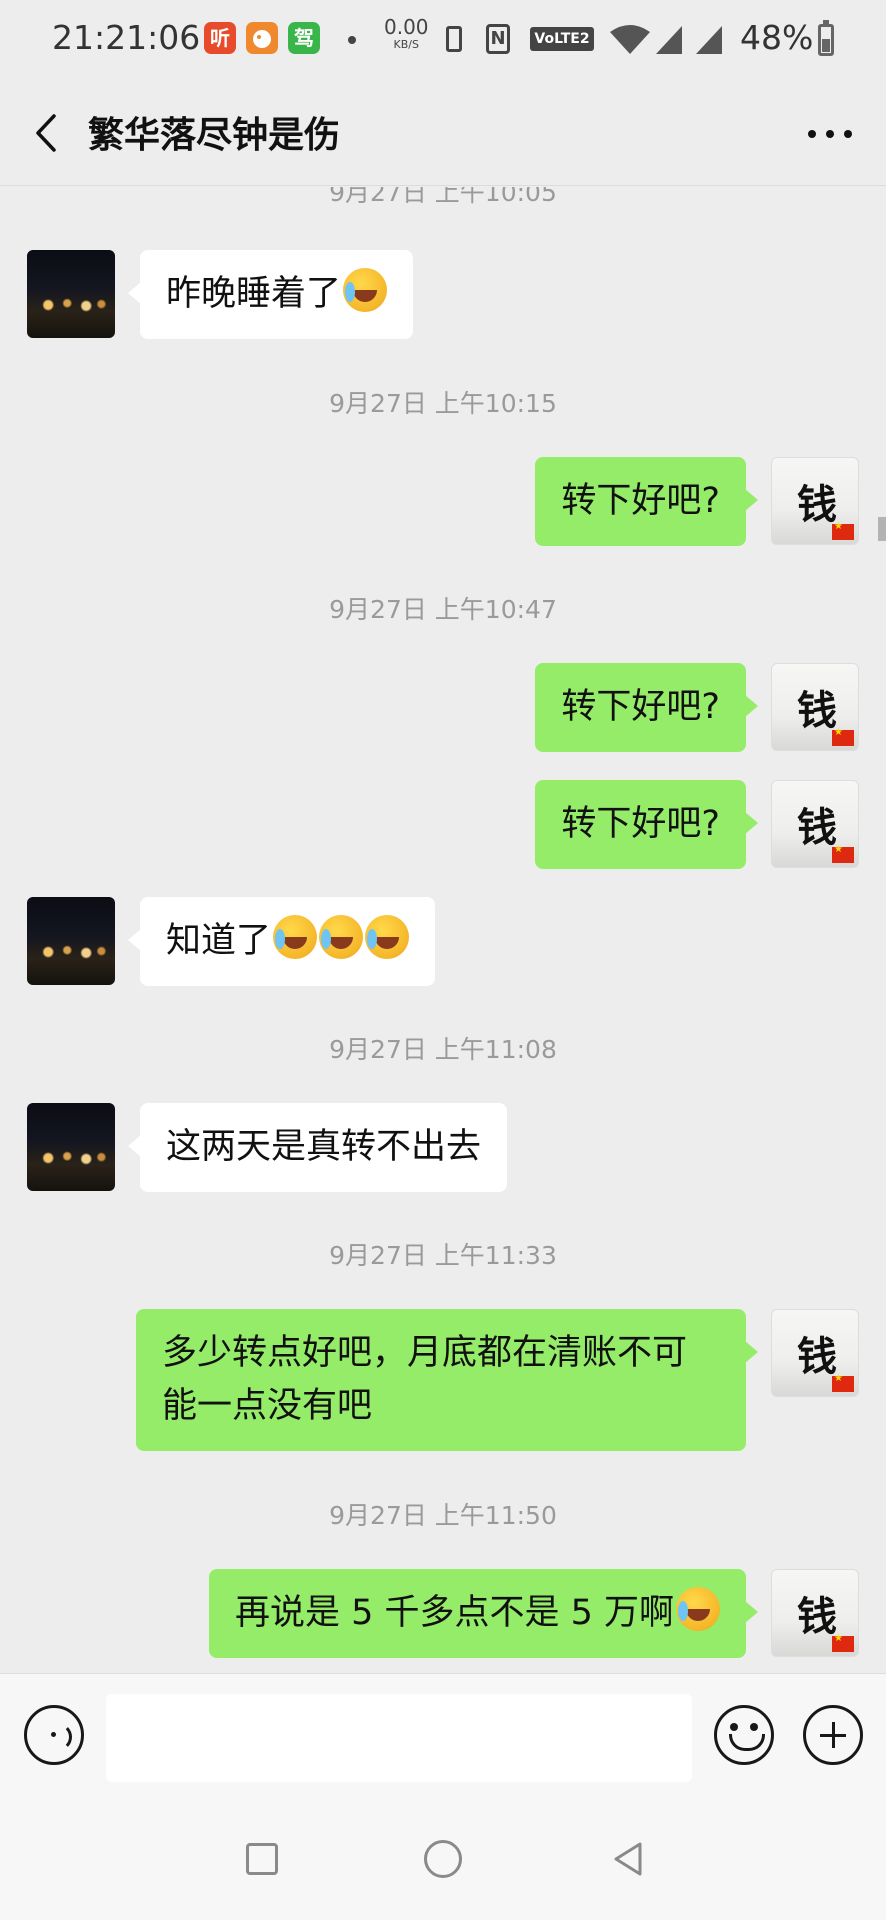 Image resolution: width=886 pixels, height=1920 pixels. I want to click on more-actions-button, so click(833, 1735).